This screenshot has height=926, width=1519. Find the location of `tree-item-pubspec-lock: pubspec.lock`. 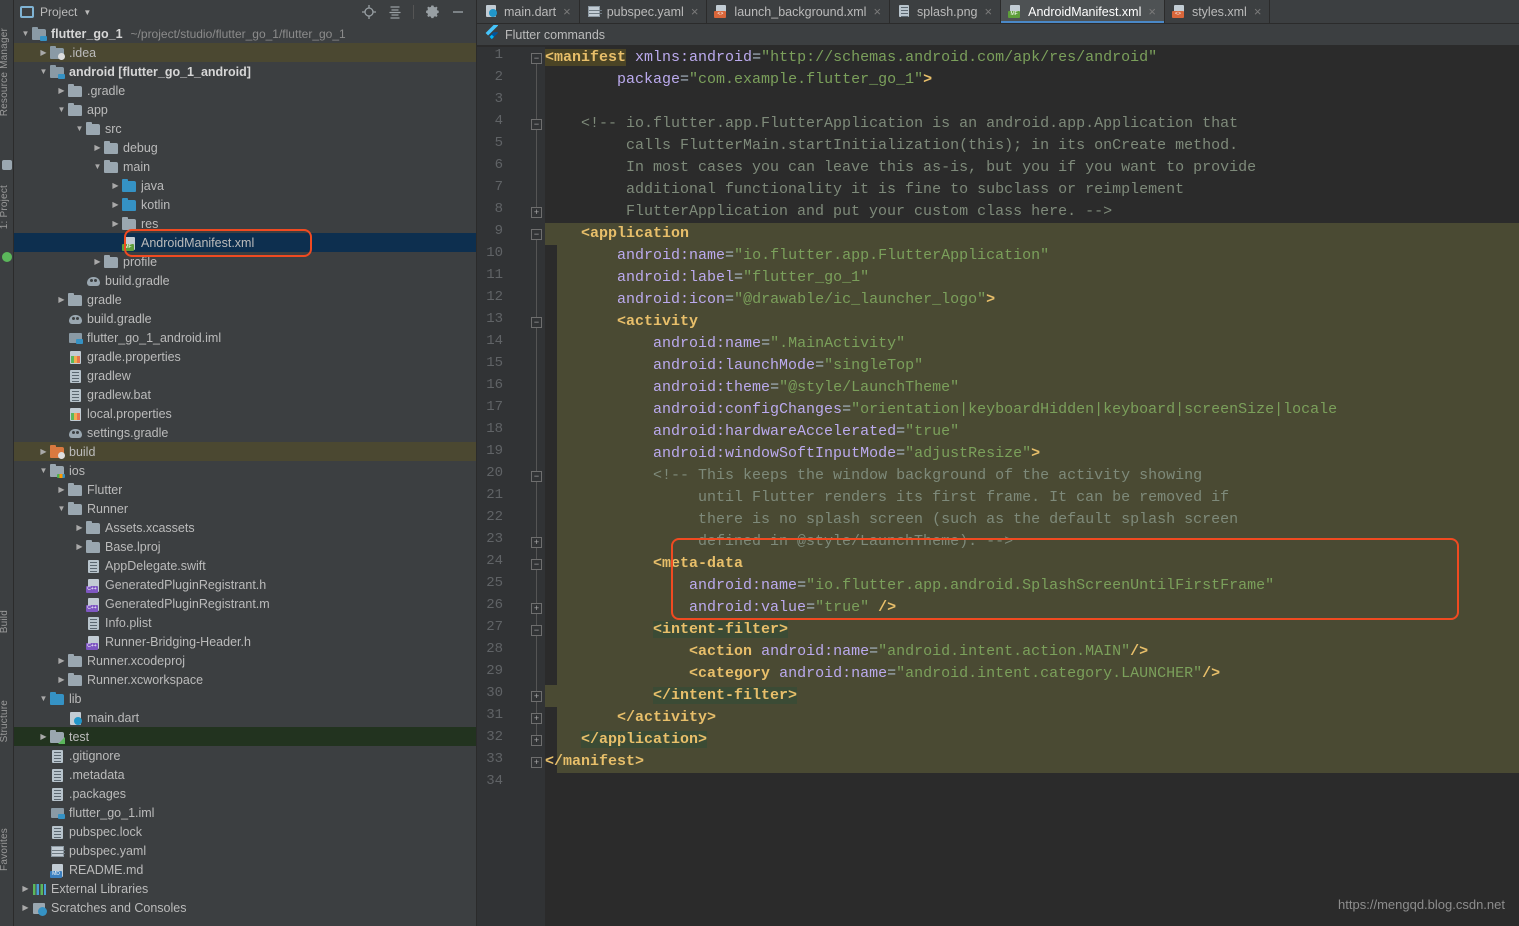

tree-item-pubspec-lock: pubspec.lock is located at coordinates (245, 831).